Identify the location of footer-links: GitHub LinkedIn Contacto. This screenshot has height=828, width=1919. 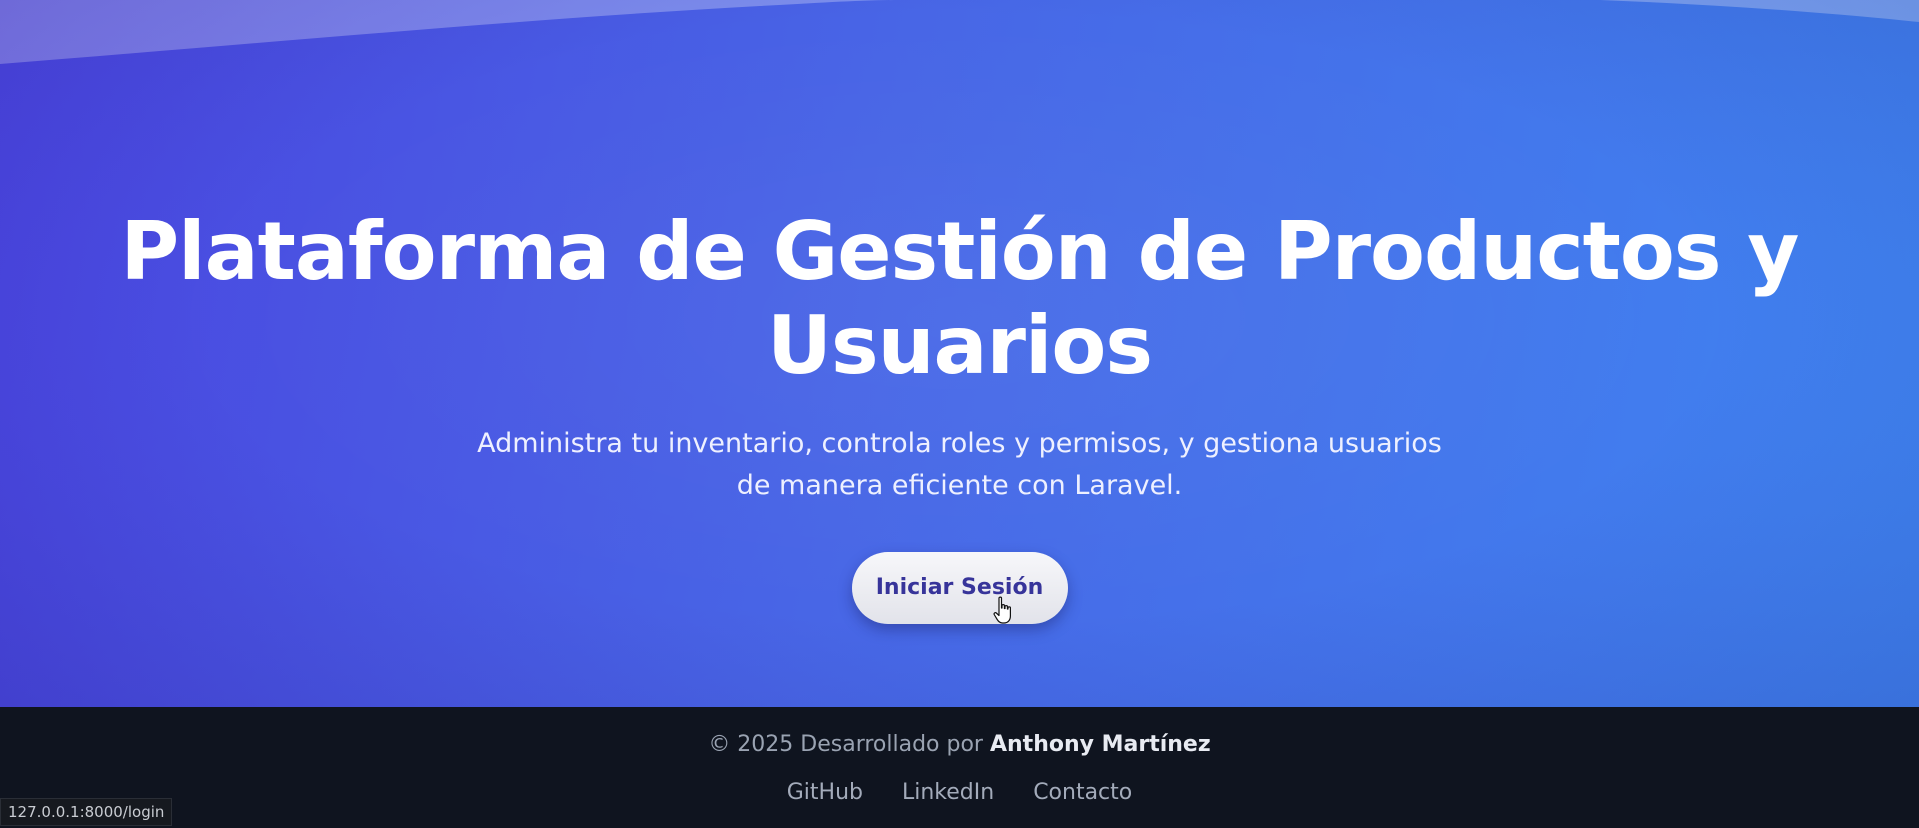
(959, 793).